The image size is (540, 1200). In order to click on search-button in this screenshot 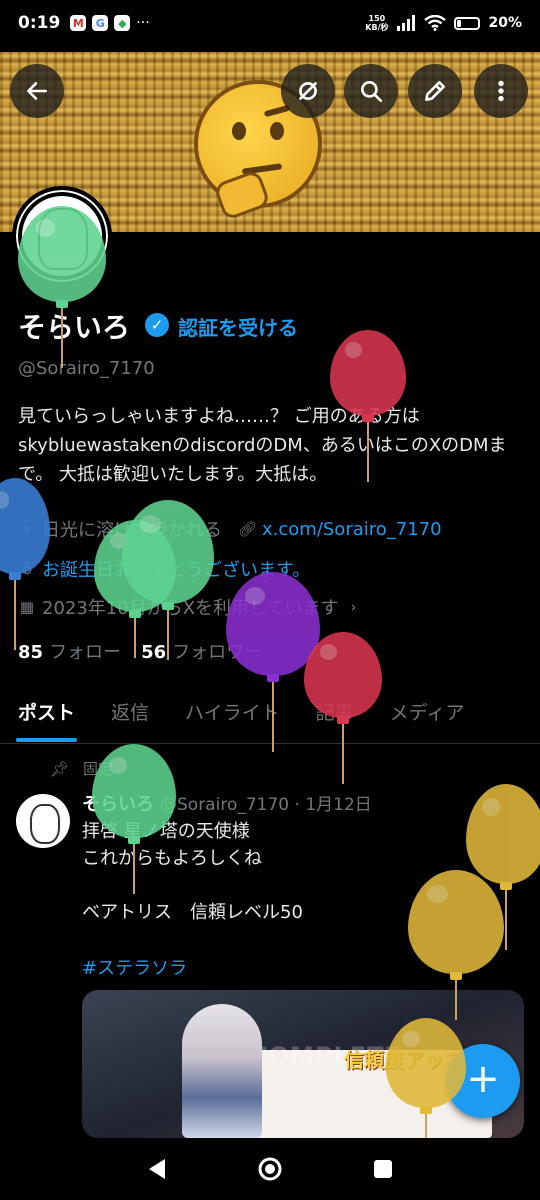, I will do `click(371, 91)`.